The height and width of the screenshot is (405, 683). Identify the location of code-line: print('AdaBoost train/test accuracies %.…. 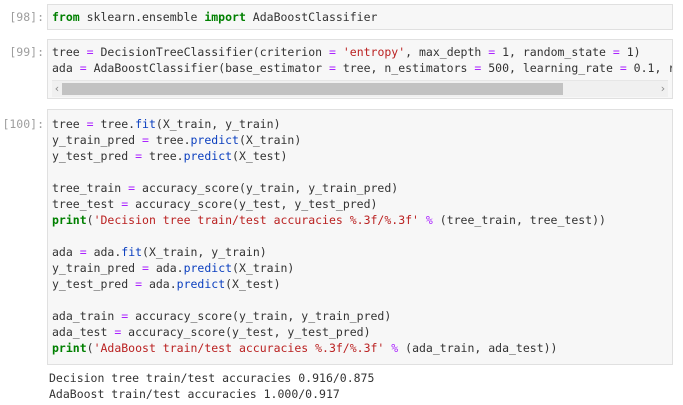
(304, 348).